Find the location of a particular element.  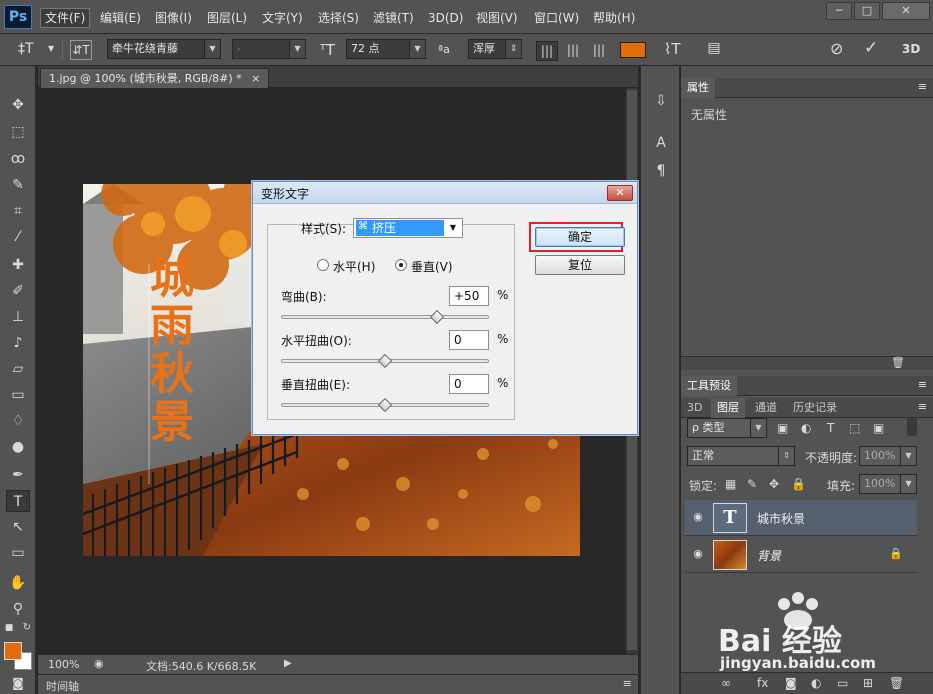

cancel-icon: ⊘ is located at coordinates (836, 48).